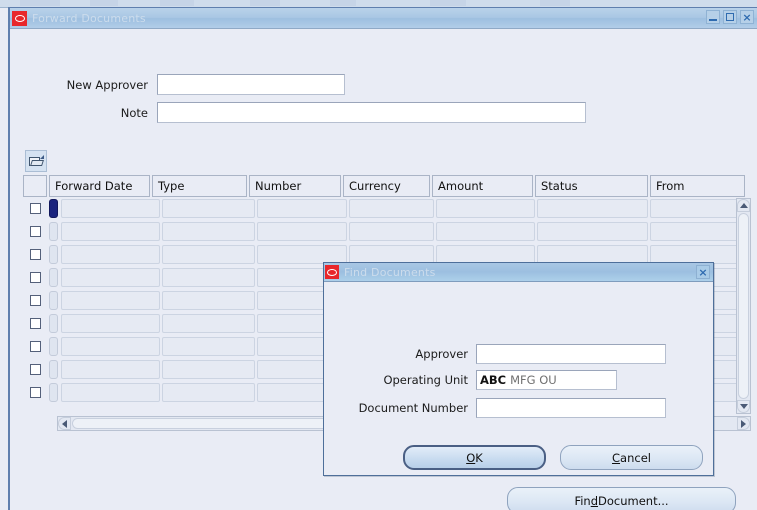 This screenshot has width=757, height=510. I want to click on maximize-button, so click(730, 17).